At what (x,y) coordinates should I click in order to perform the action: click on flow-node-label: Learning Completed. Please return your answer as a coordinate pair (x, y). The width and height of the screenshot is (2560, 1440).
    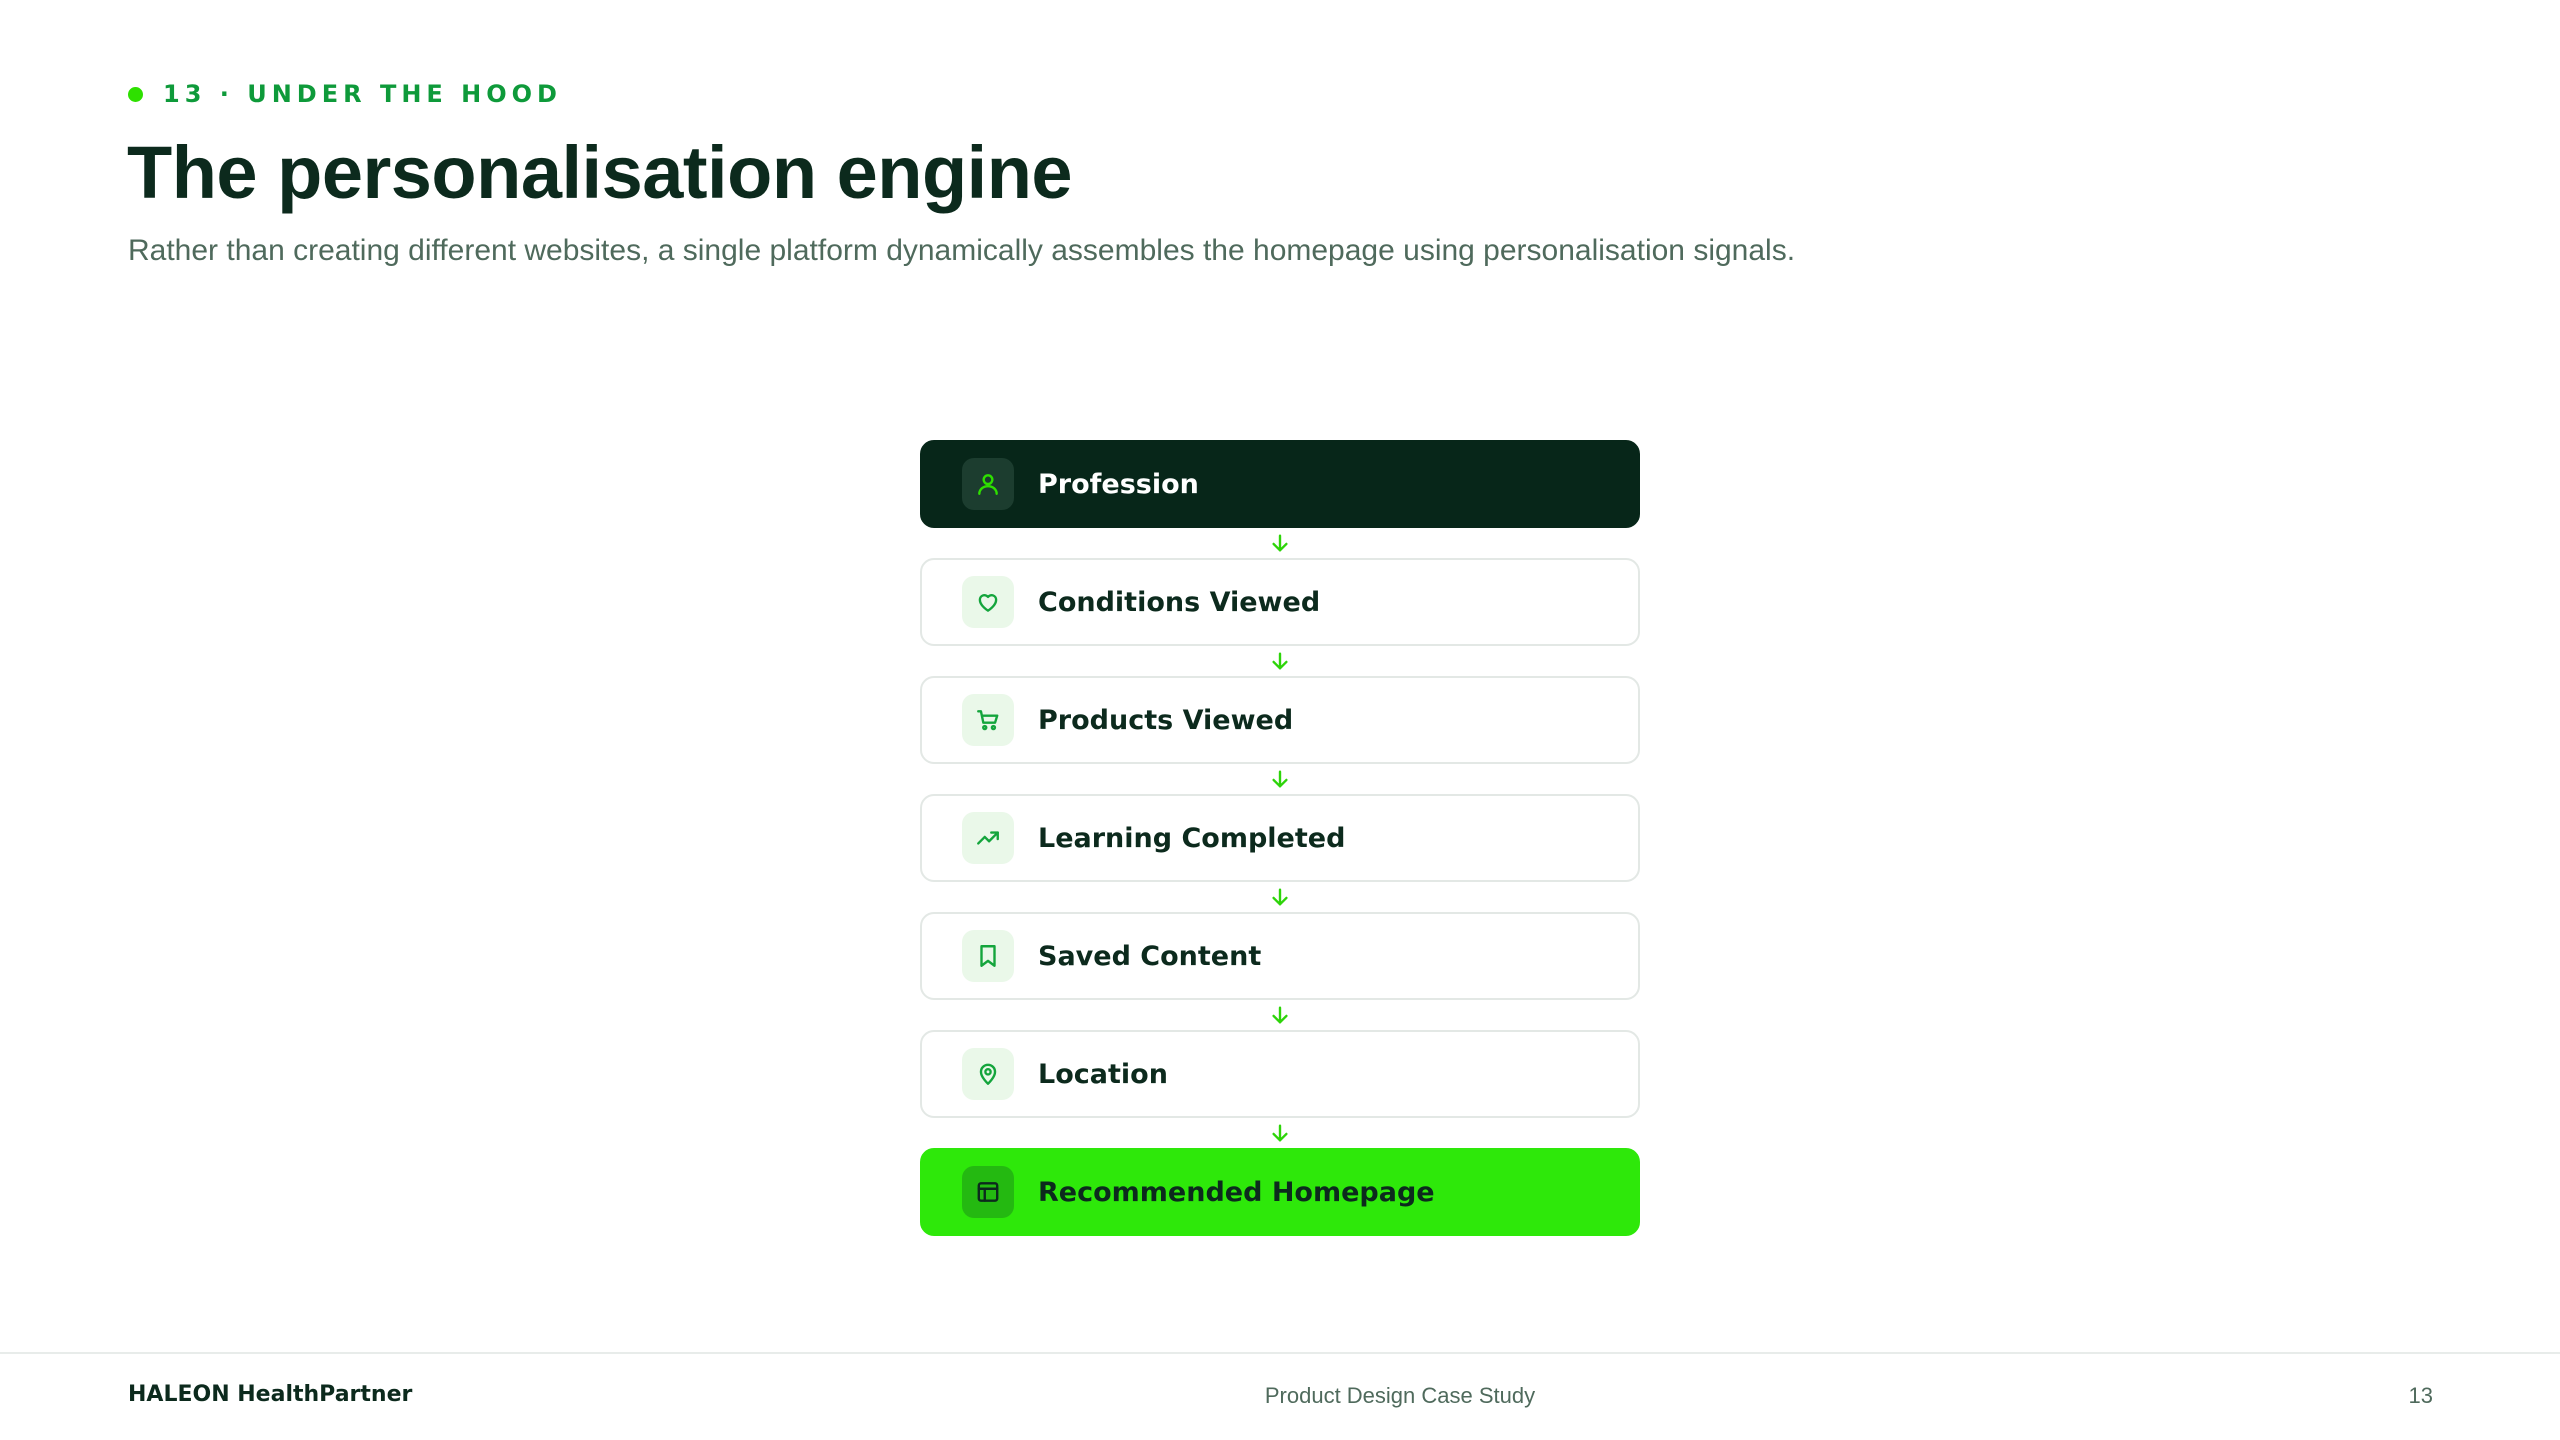
    Looking at the image, I should click on (1192, 838).